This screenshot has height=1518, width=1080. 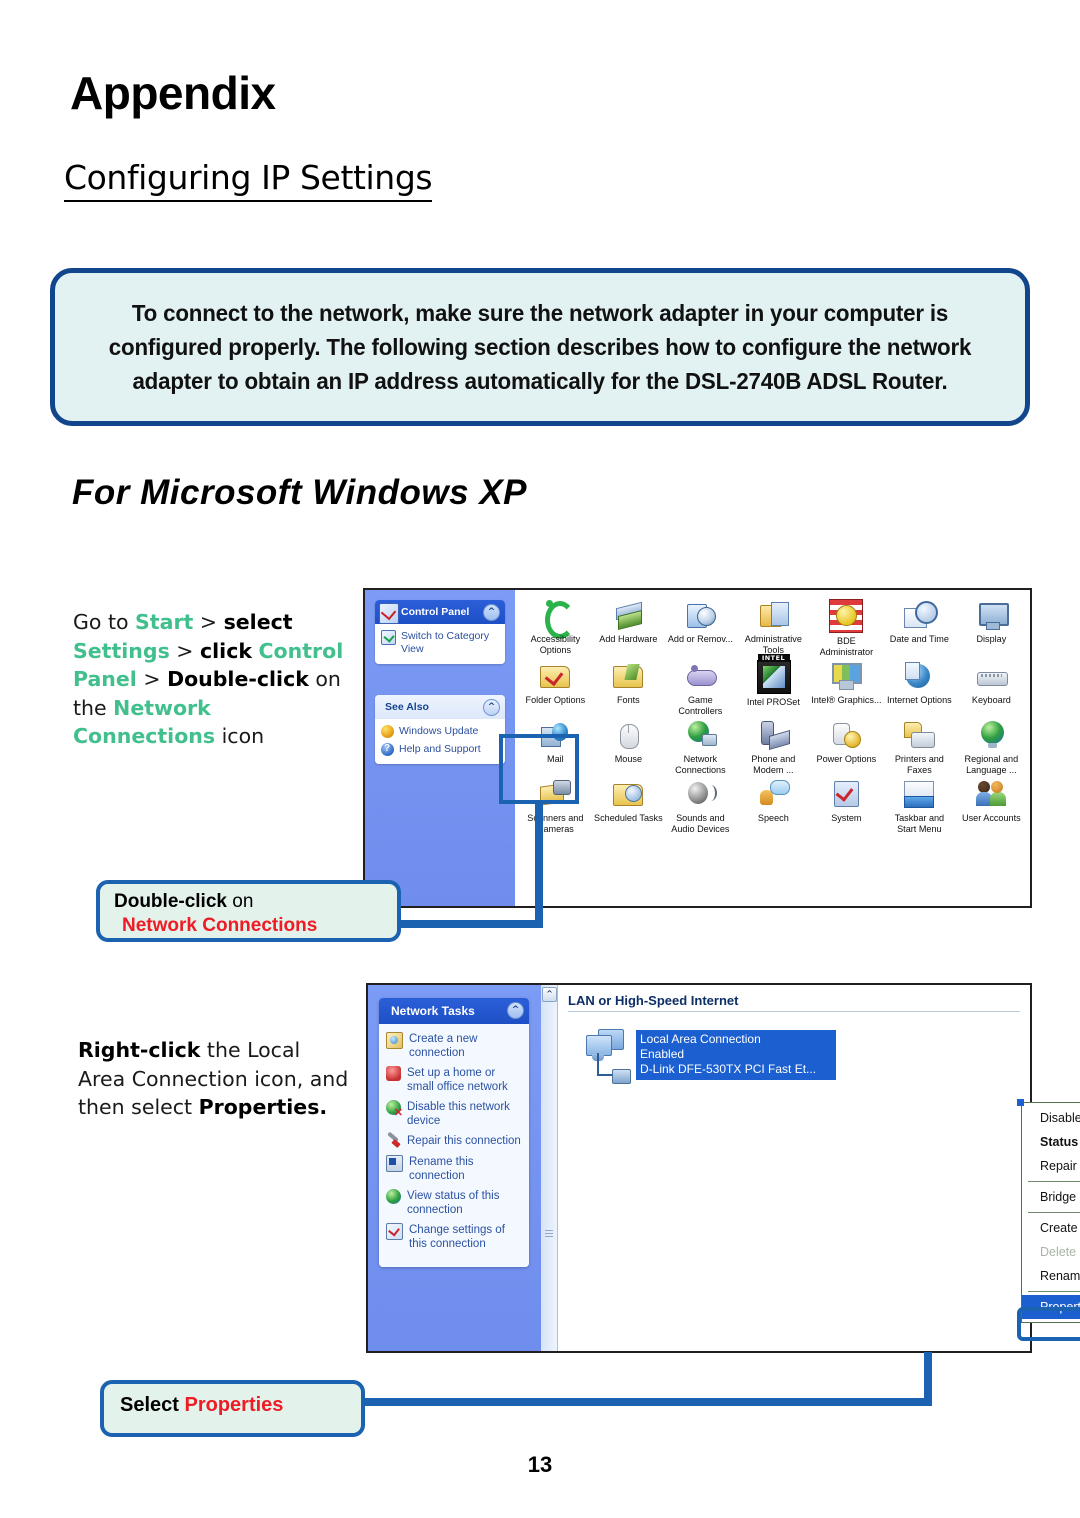 What do you see at coordinates (991, 686) in the screenshot?
I see `control-panel-item: Keyboard` at bounding box center [991, 686].